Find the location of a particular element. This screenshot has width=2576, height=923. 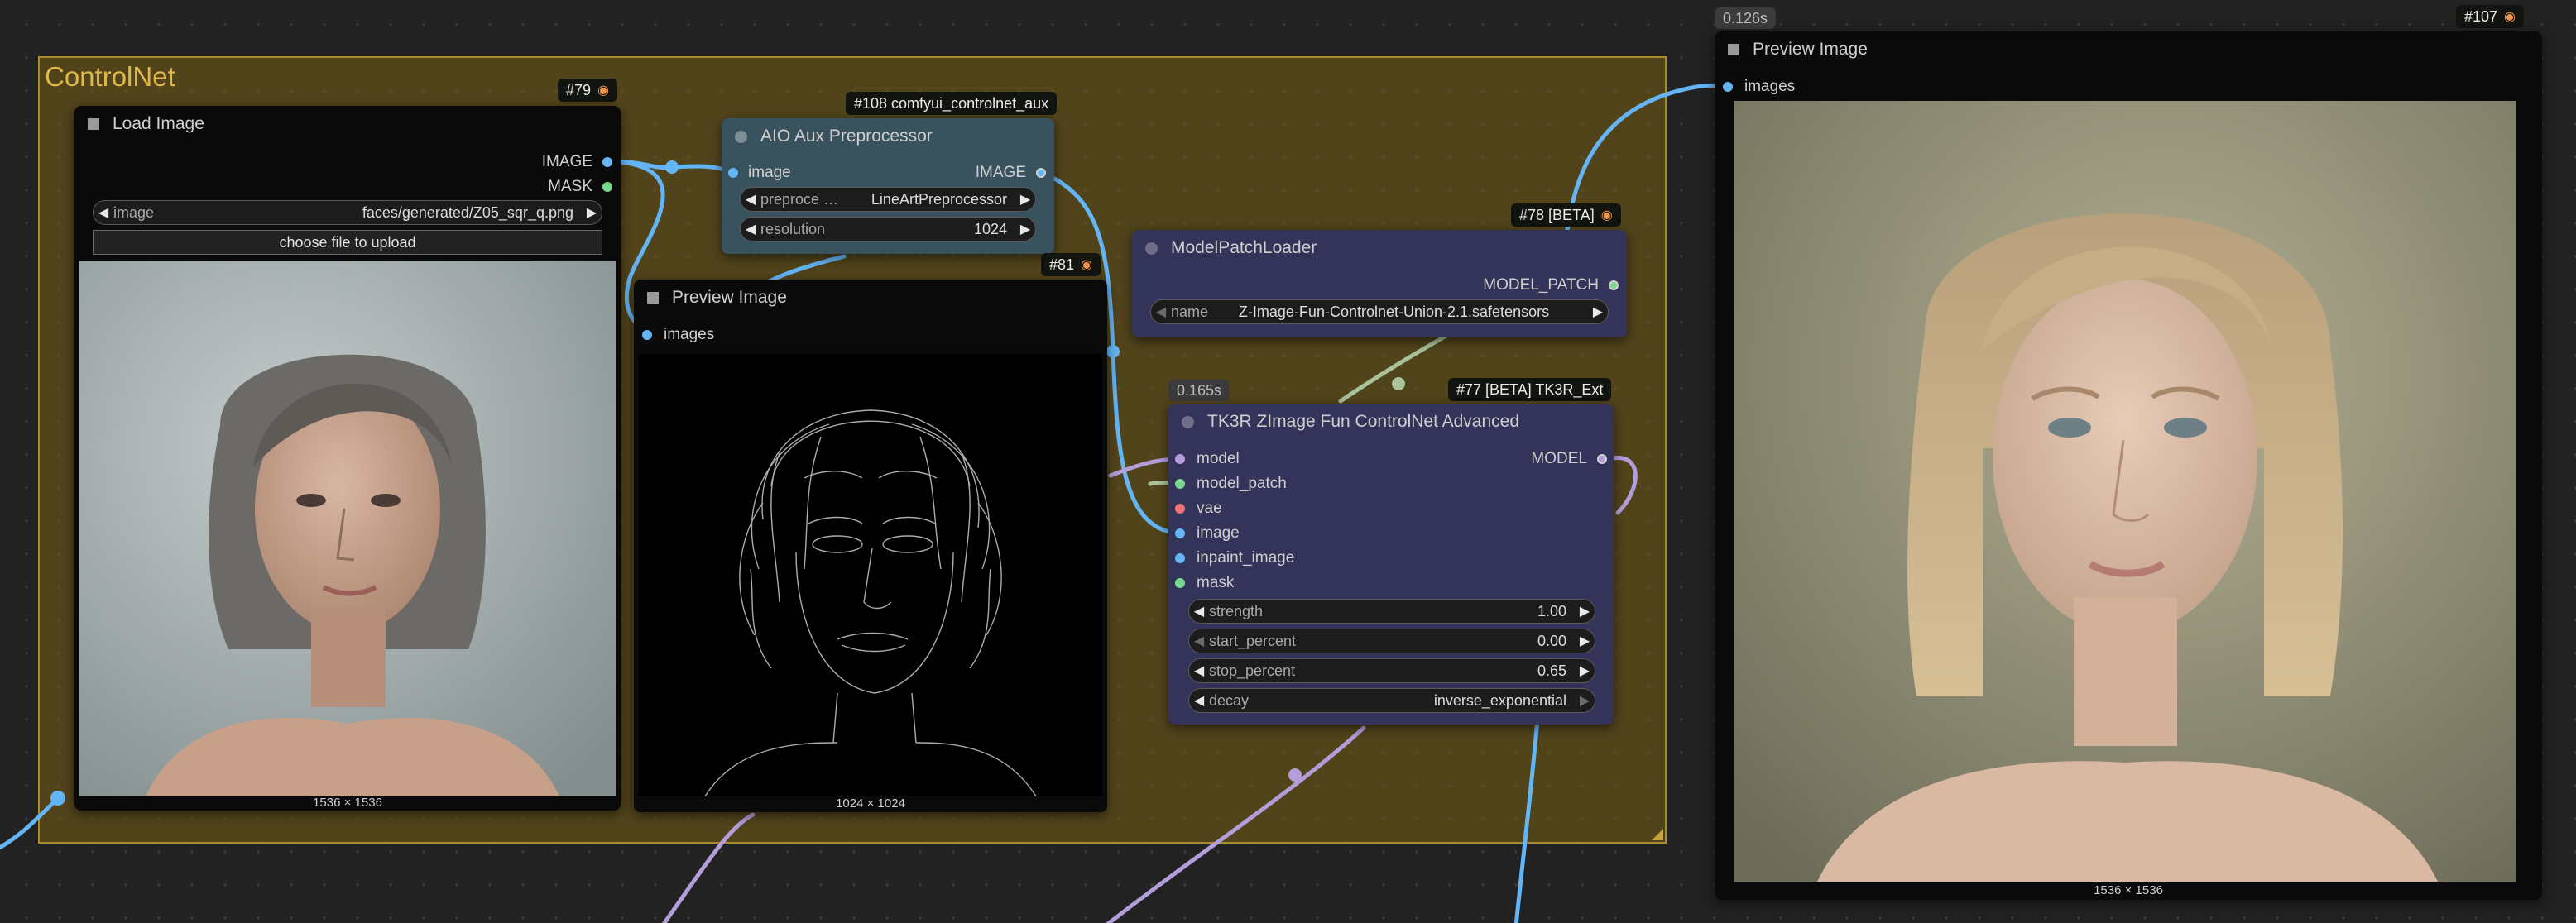

link-model-lower-left is located at coordinates (709, 867).